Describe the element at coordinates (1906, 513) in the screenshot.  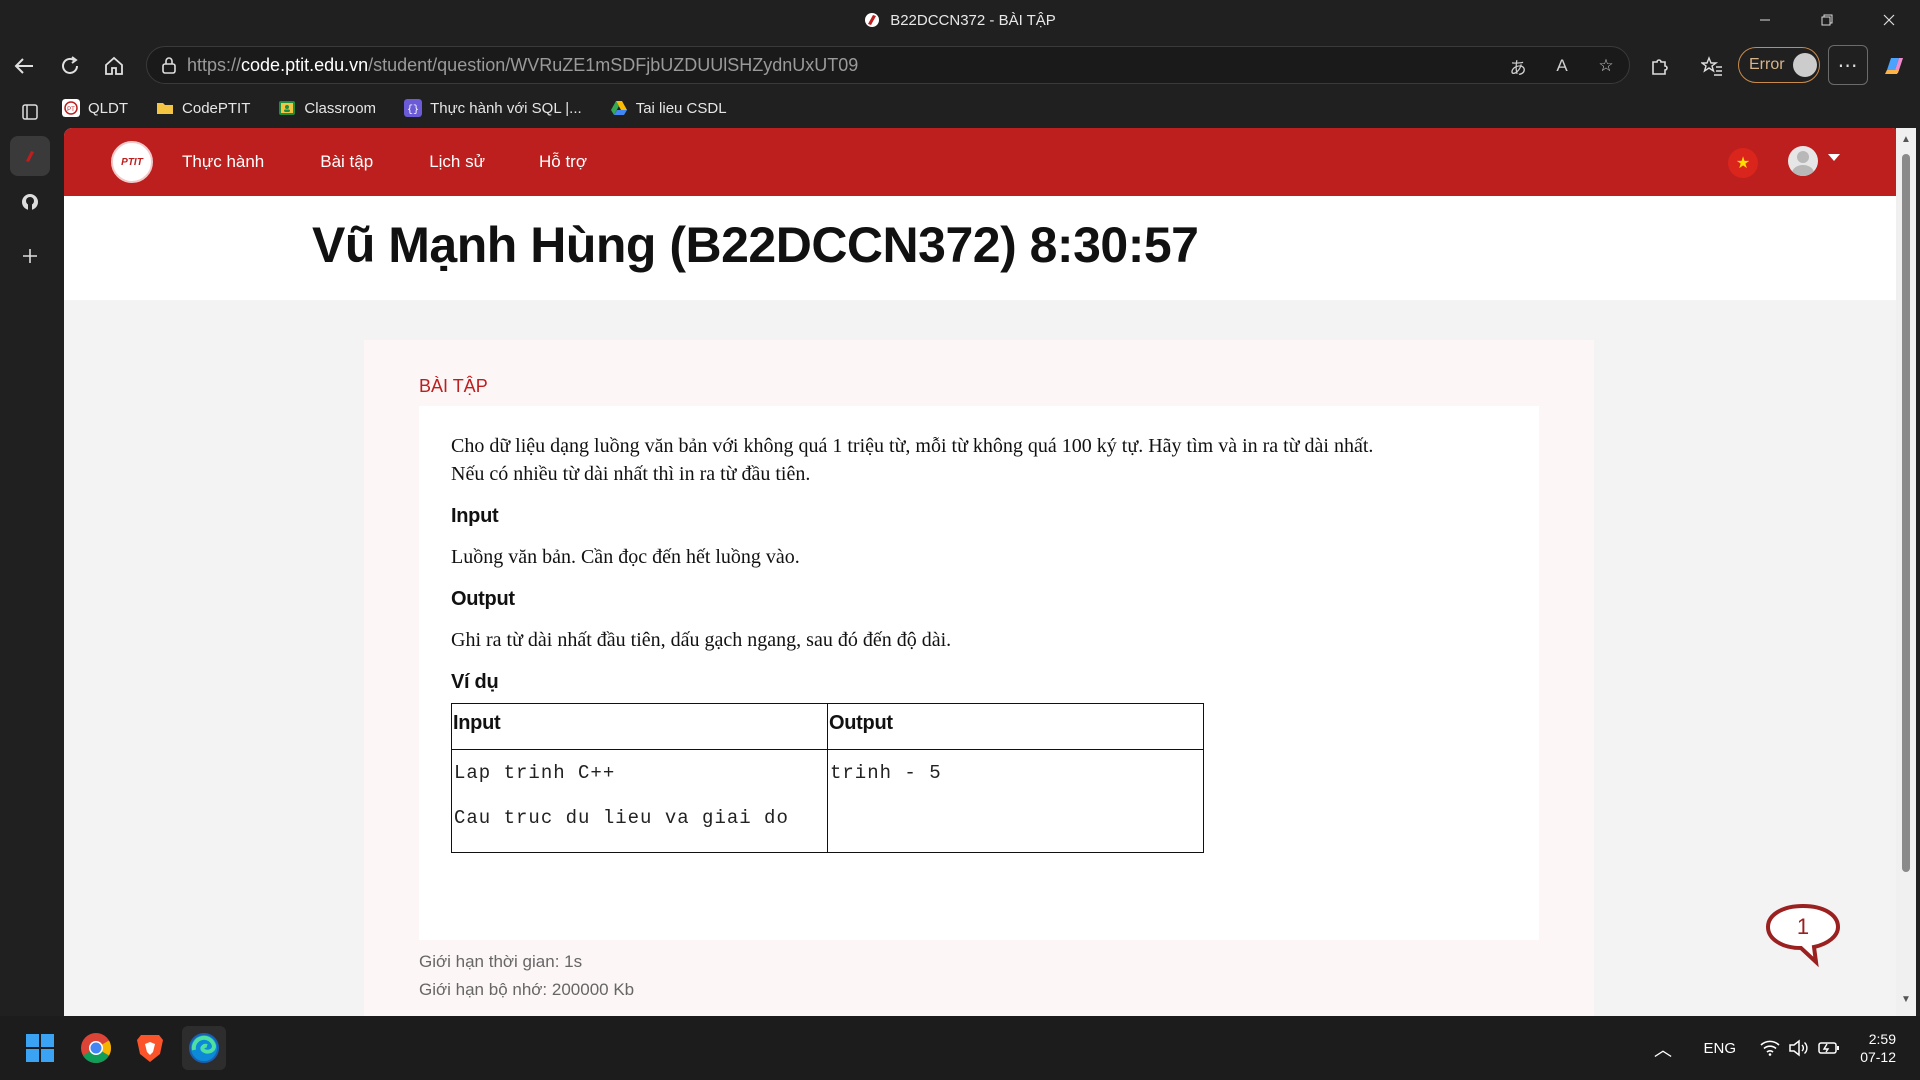
I see `scroll-thumb` at that location.